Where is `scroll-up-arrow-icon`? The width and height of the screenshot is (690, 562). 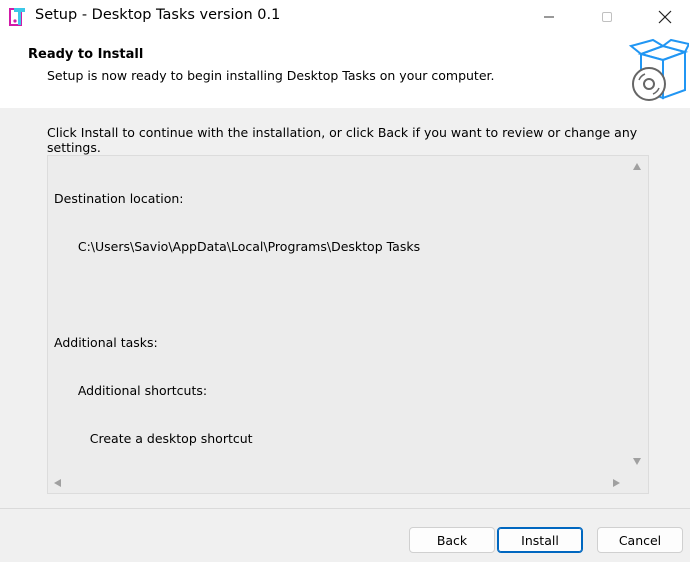
scroll-up-arrow-icon is located at coordinates (637, 167).